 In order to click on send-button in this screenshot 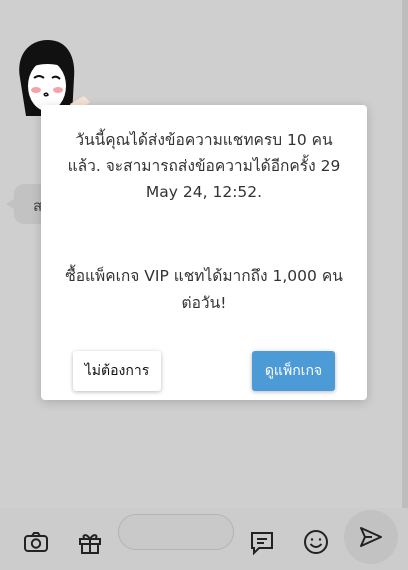, I will do `click(371, 537)`.